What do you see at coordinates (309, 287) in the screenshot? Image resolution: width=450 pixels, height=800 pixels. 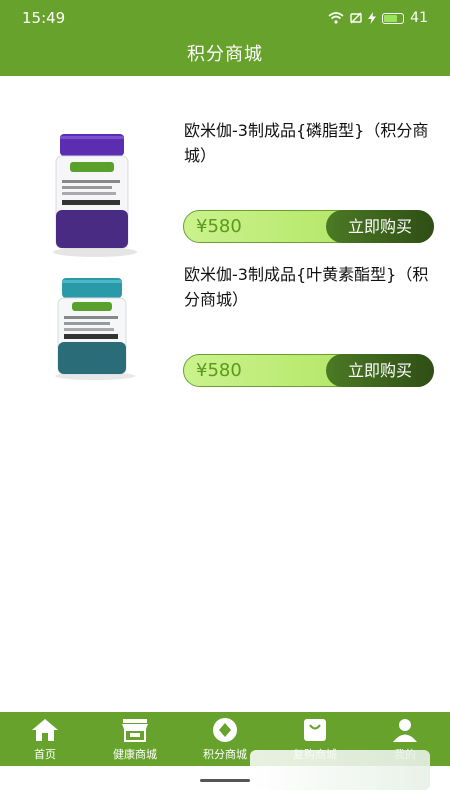 I see `product-name: 欧米伽-3制成品{叶黄素酯型}（积分商城）` at bounding box center [309, 287].